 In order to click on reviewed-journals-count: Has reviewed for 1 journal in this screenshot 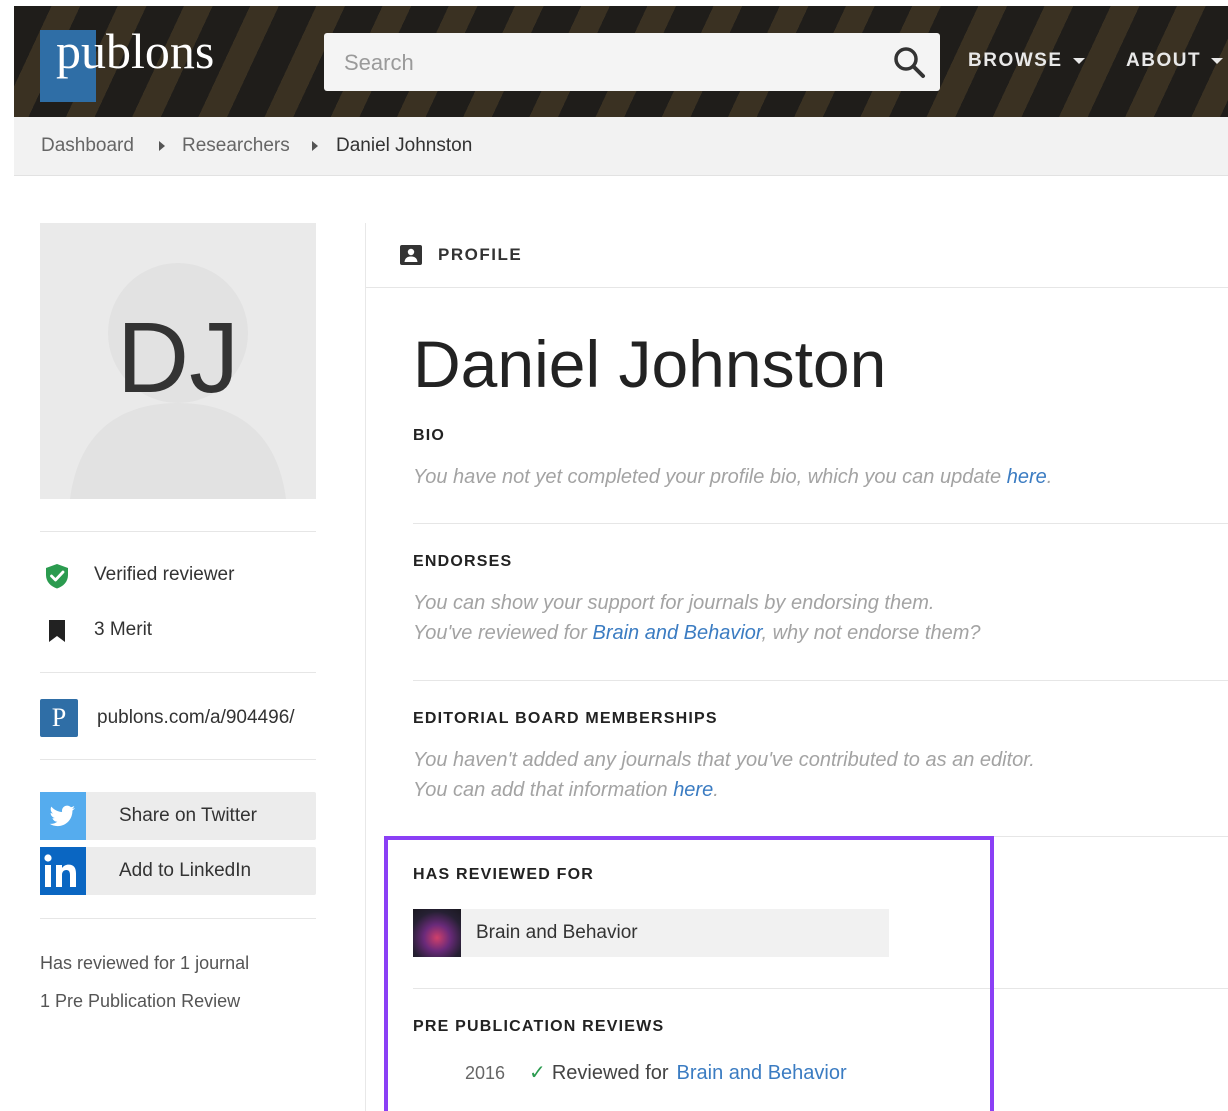, I will do `click(145, 963)`.